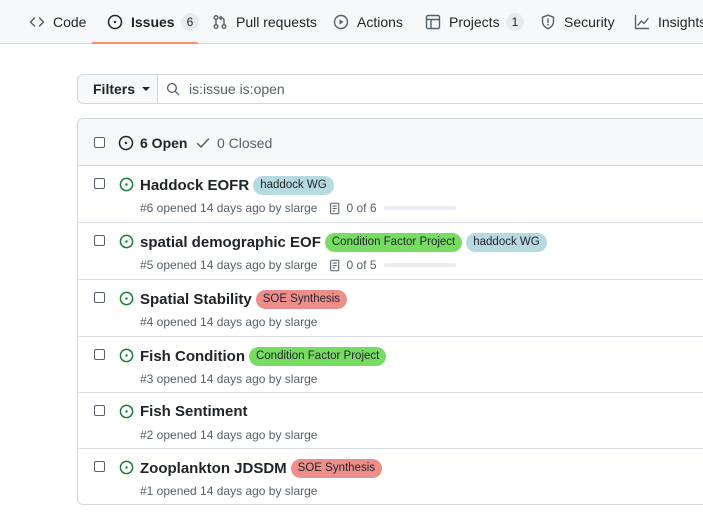 The image size is (703, 529). I want to click on task-count: 0 of 5, so click(361, 265).